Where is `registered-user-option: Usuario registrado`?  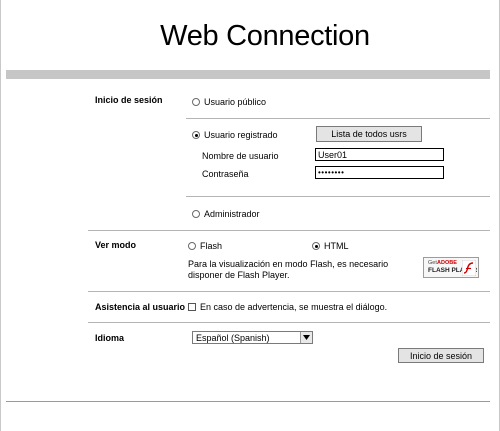
registered-user-option: Usuario registrado is located at coordinates (235, 135).